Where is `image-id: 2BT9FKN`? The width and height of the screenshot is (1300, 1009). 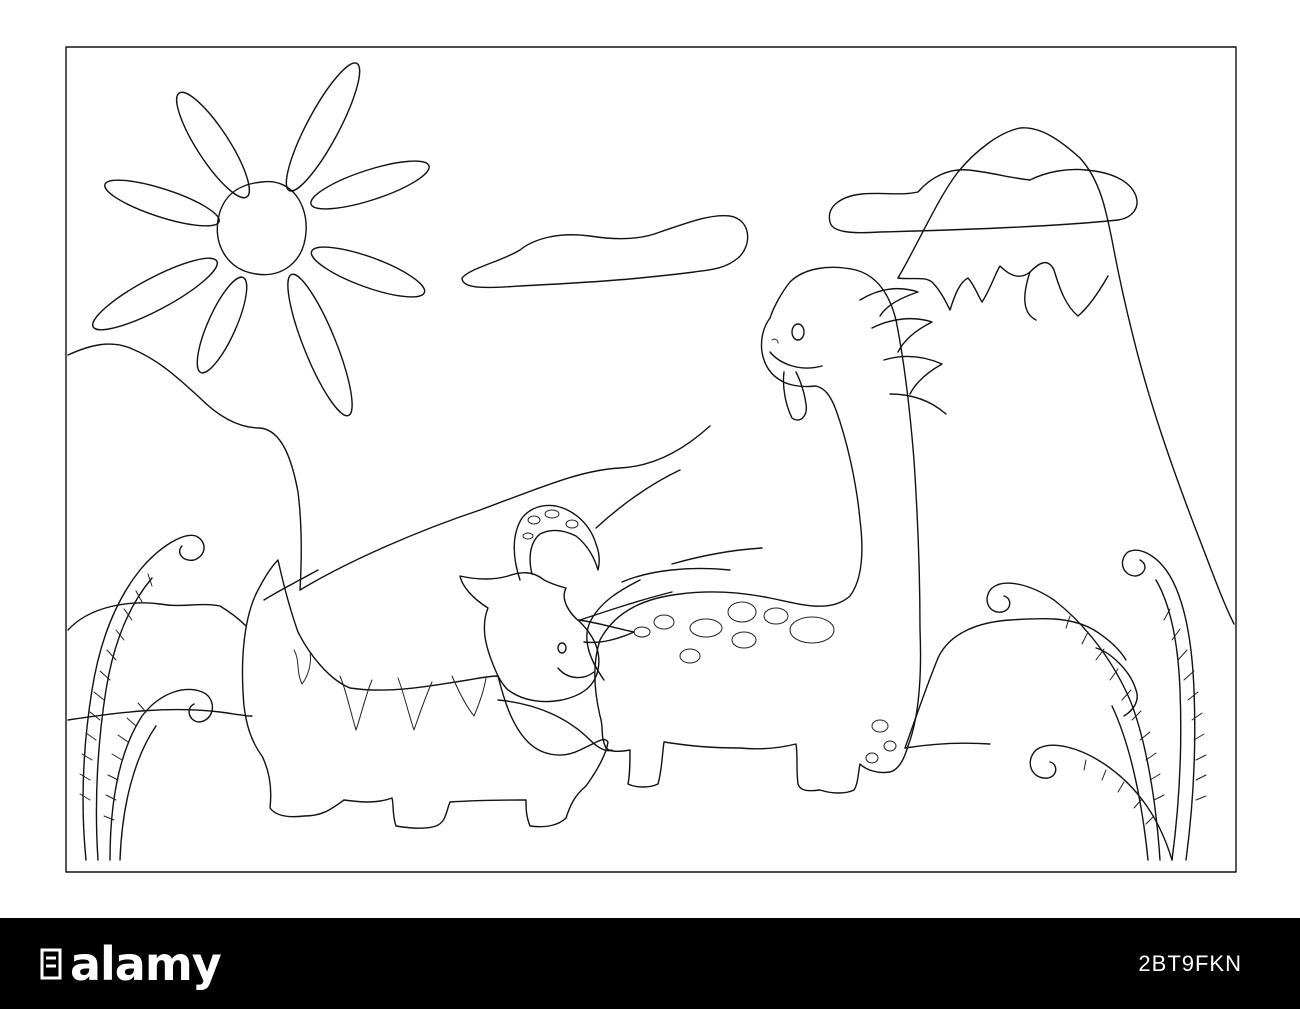 image-id: 2BT9FKN is located at coordinates (1190, 963).